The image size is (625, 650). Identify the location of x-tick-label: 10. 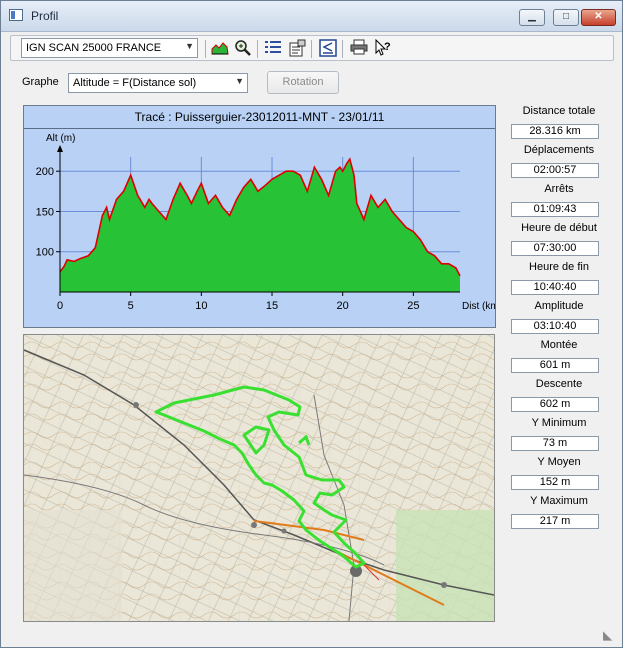
(201, 306).